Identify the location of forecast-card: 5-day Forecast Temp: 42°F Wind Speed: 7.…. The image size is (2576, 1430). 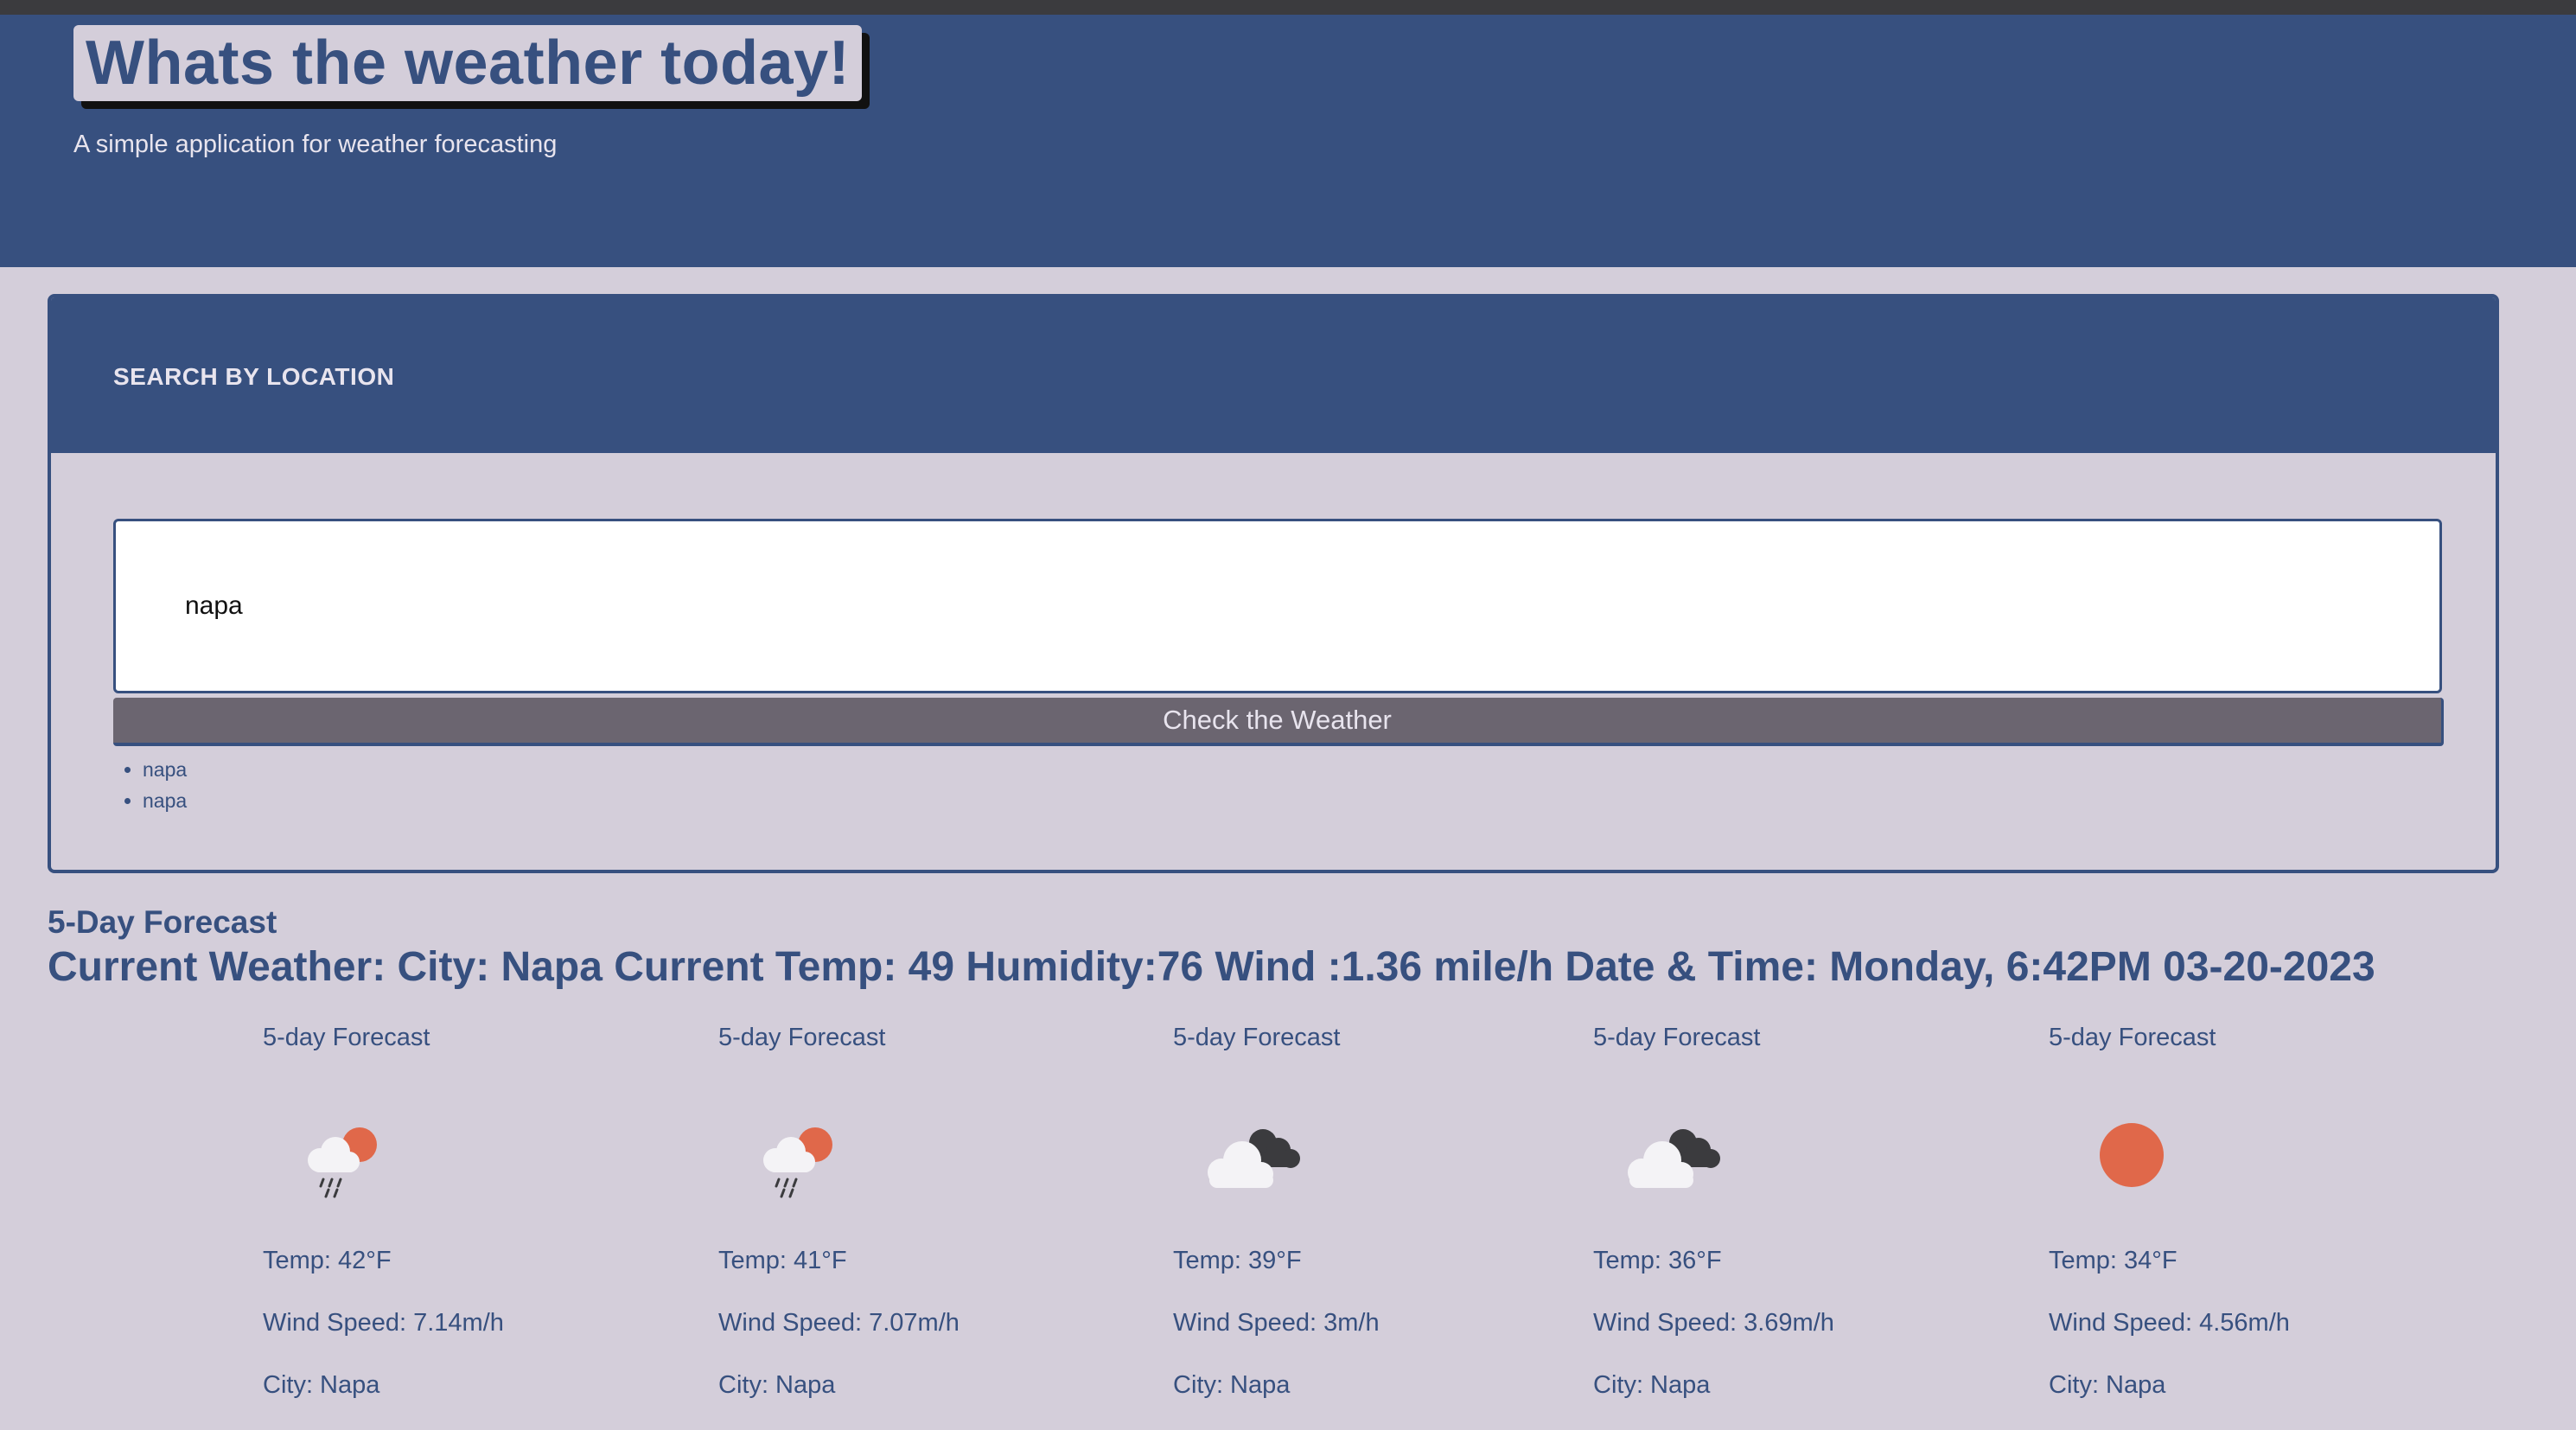
(444, 1225).